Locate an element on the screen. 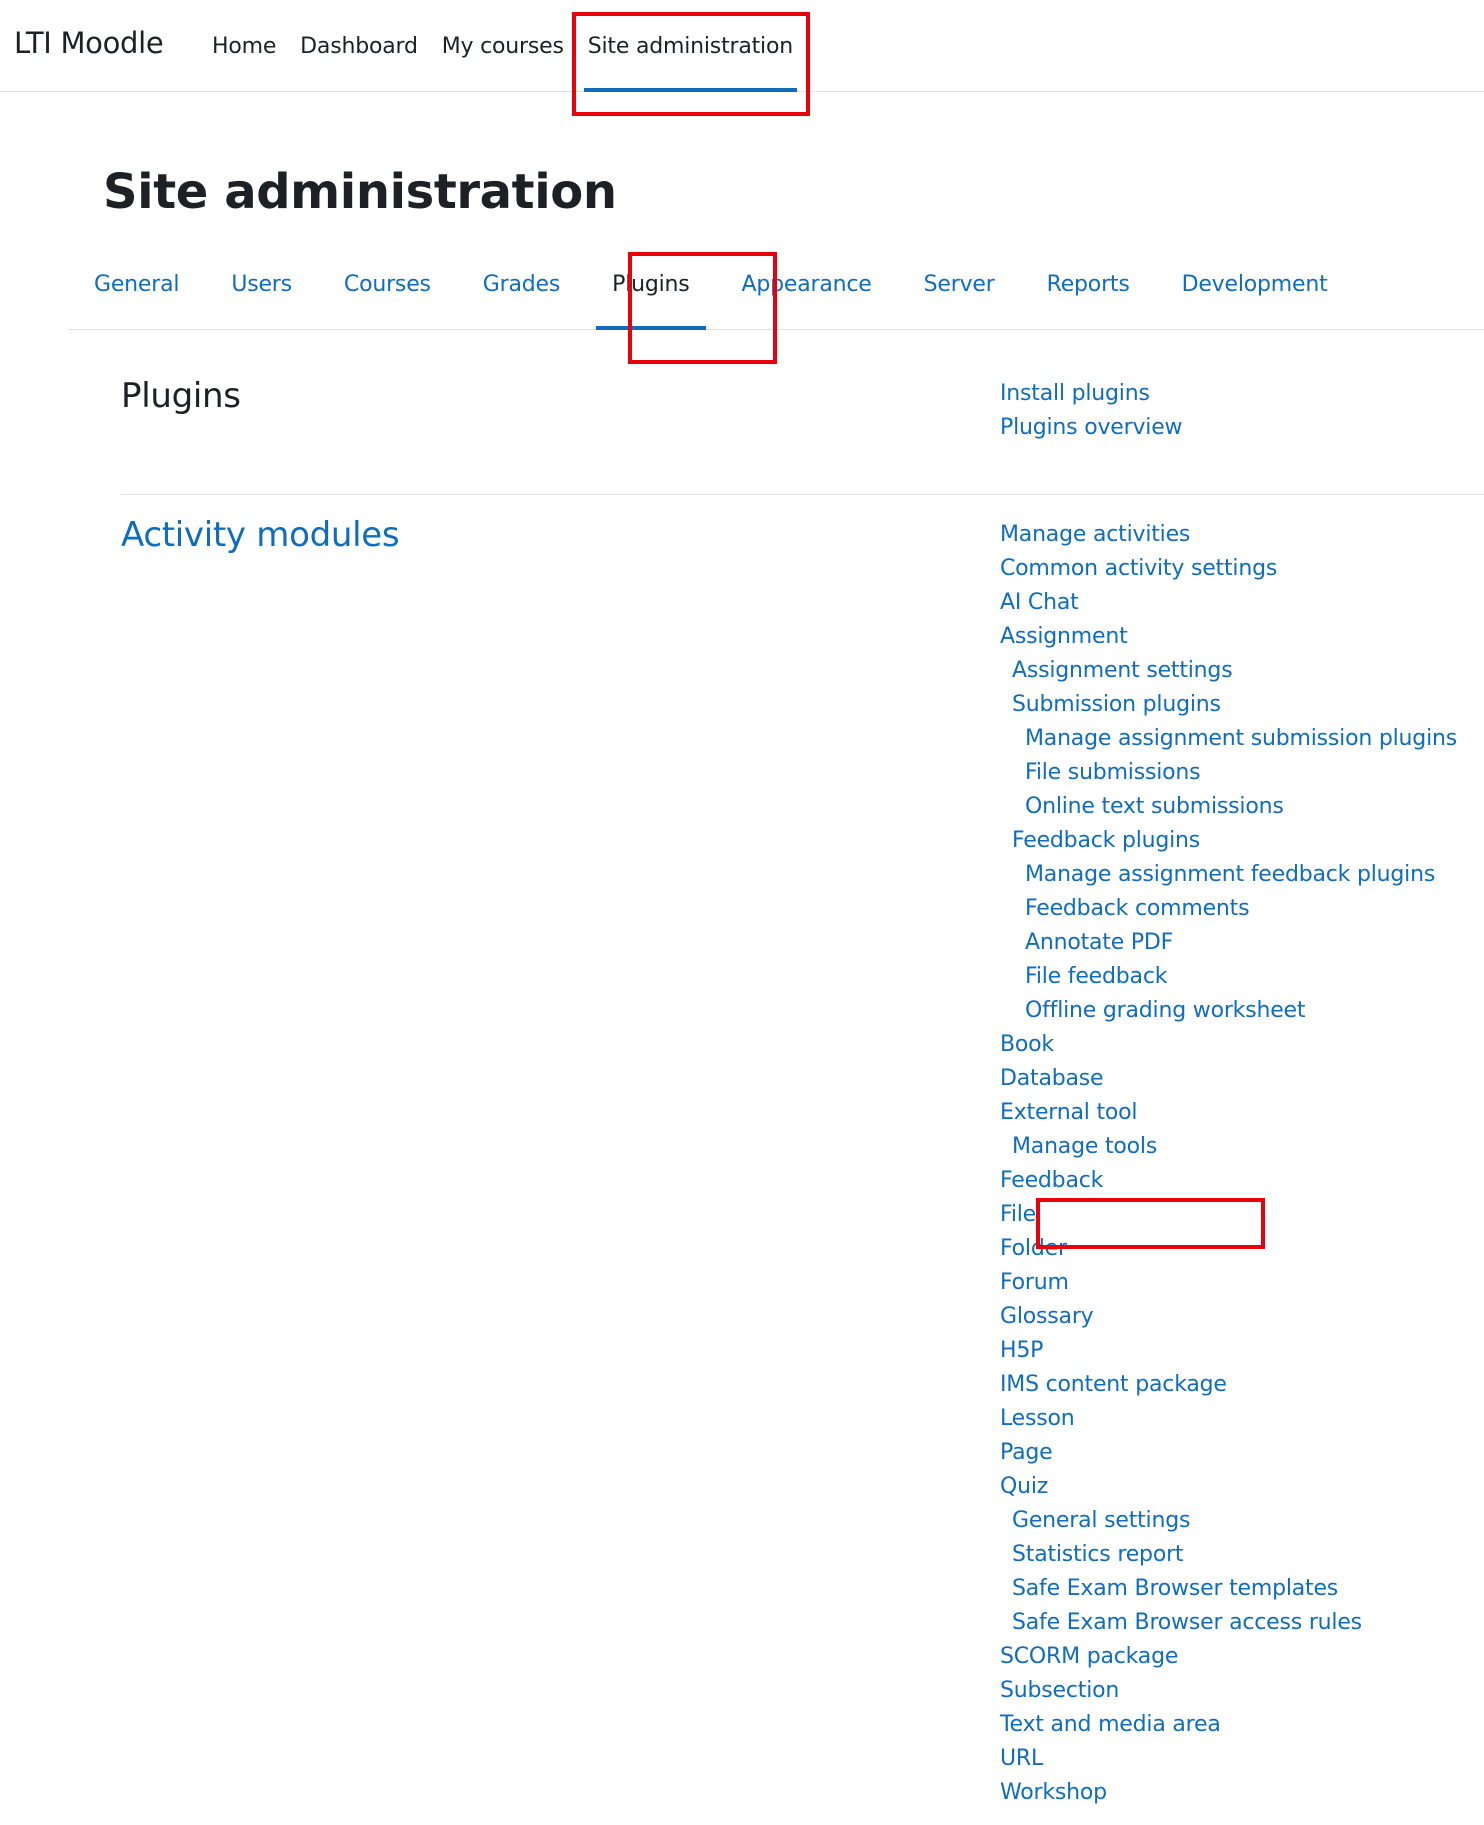 The height and width of the screenshot is (1825, 1484). tab-server: Server is located at coordinates (959, 284).